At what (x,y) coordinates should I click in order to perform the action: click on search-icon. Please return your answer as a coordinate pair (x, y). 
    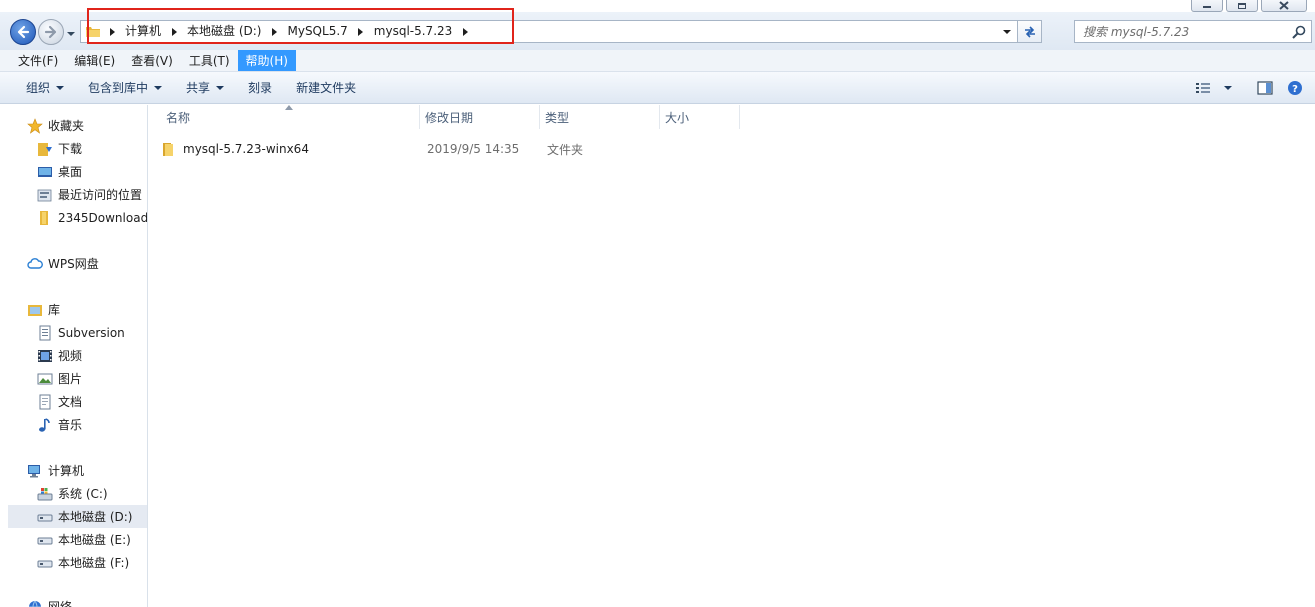
    Looking at the image, I should click on (1299, 32).